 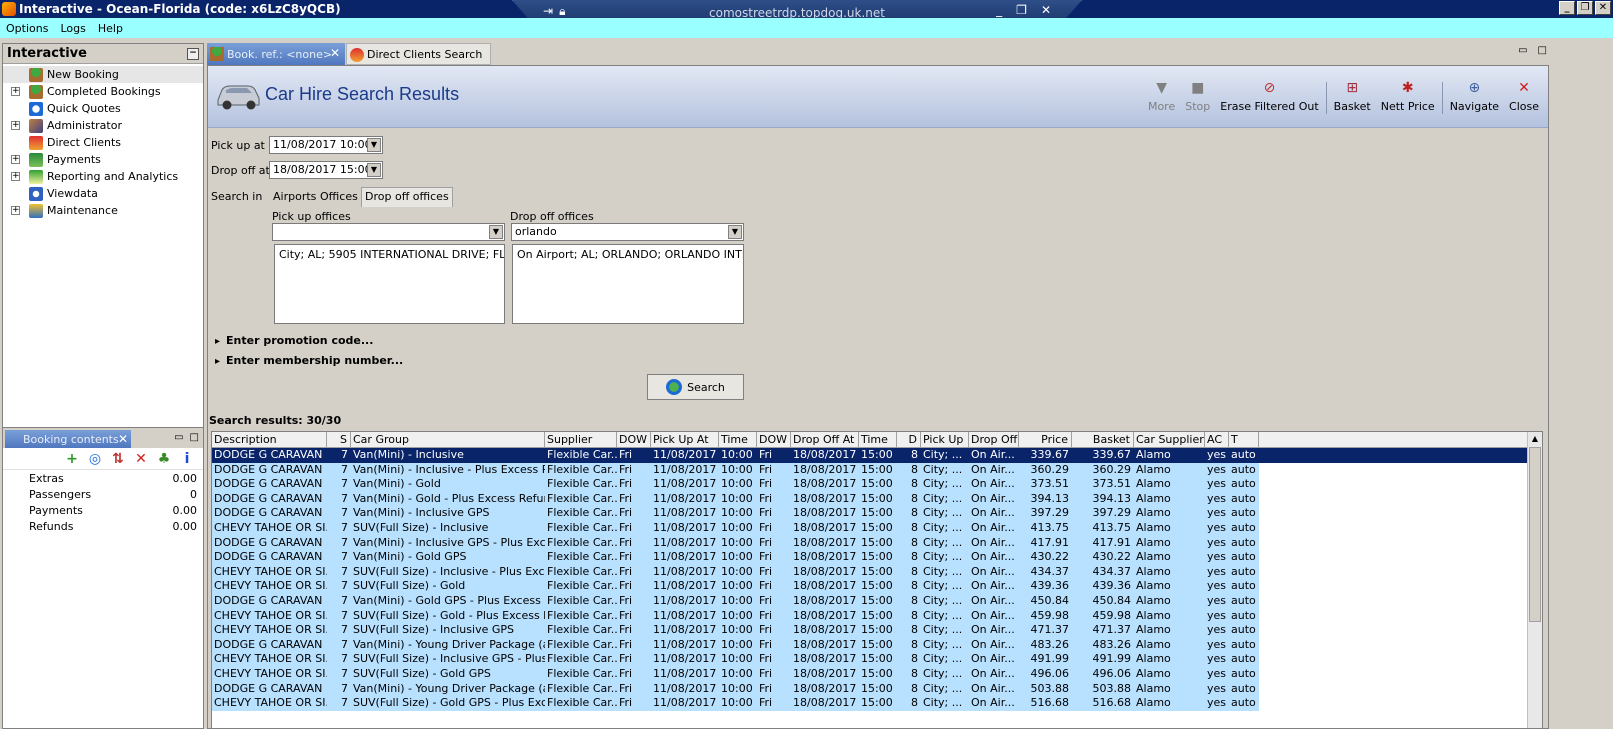 What do you see at coordinates (1103, 439) in the screenshot?
I see `column-header: Basket` at bounding box center [1103, 439].